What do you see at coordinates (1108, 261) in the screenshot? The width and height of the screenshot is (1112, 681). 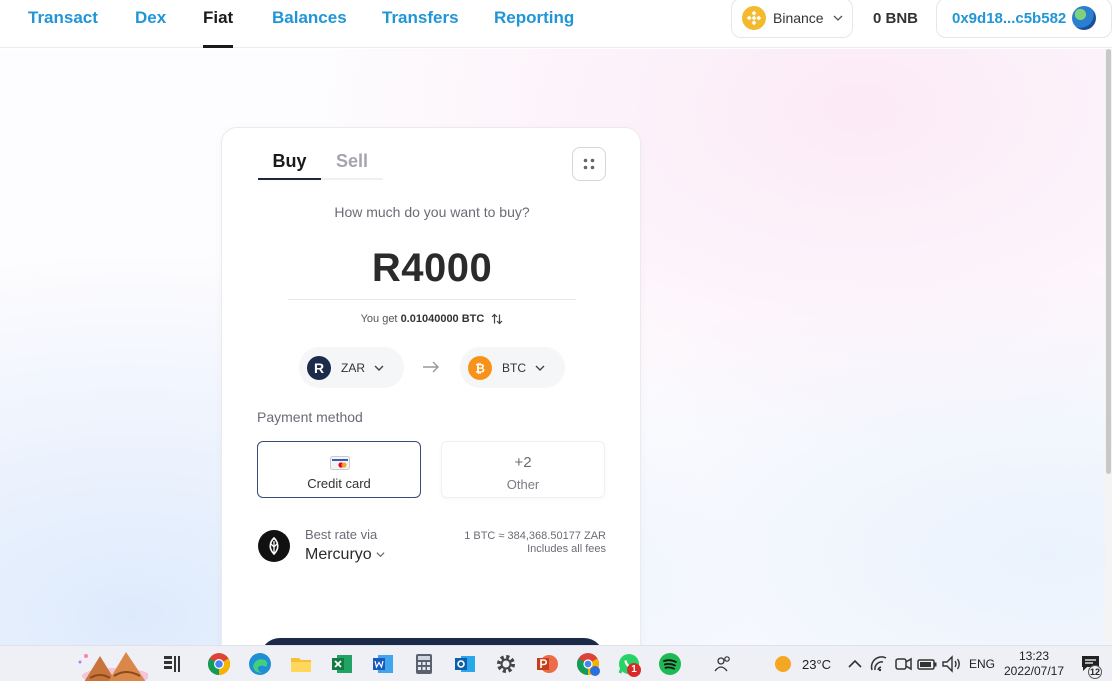 I see `scrollbar-thumb` at bounding box center [1108, 261].